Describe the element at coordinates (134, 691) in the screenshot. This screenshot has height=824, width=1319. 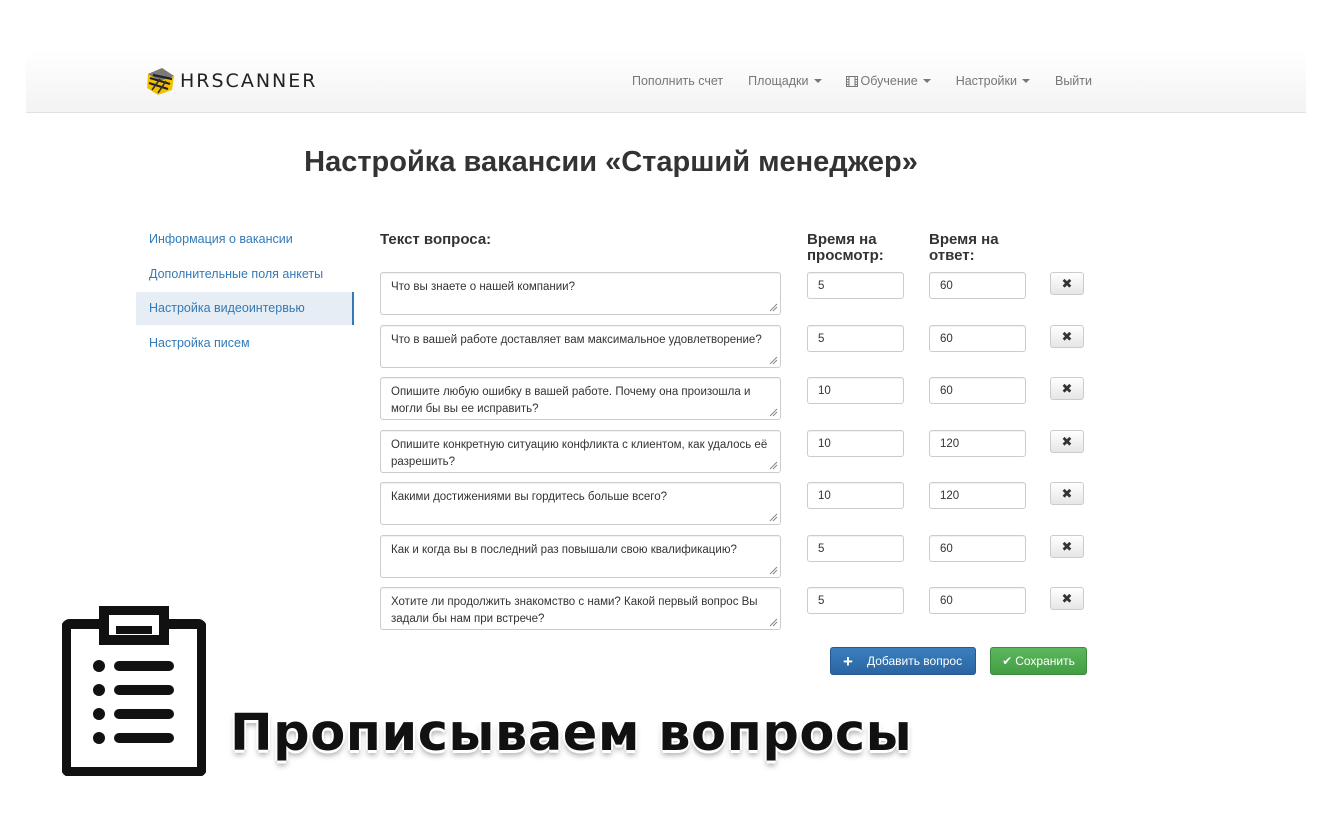
I see `clipboard-list-icon` at that location.